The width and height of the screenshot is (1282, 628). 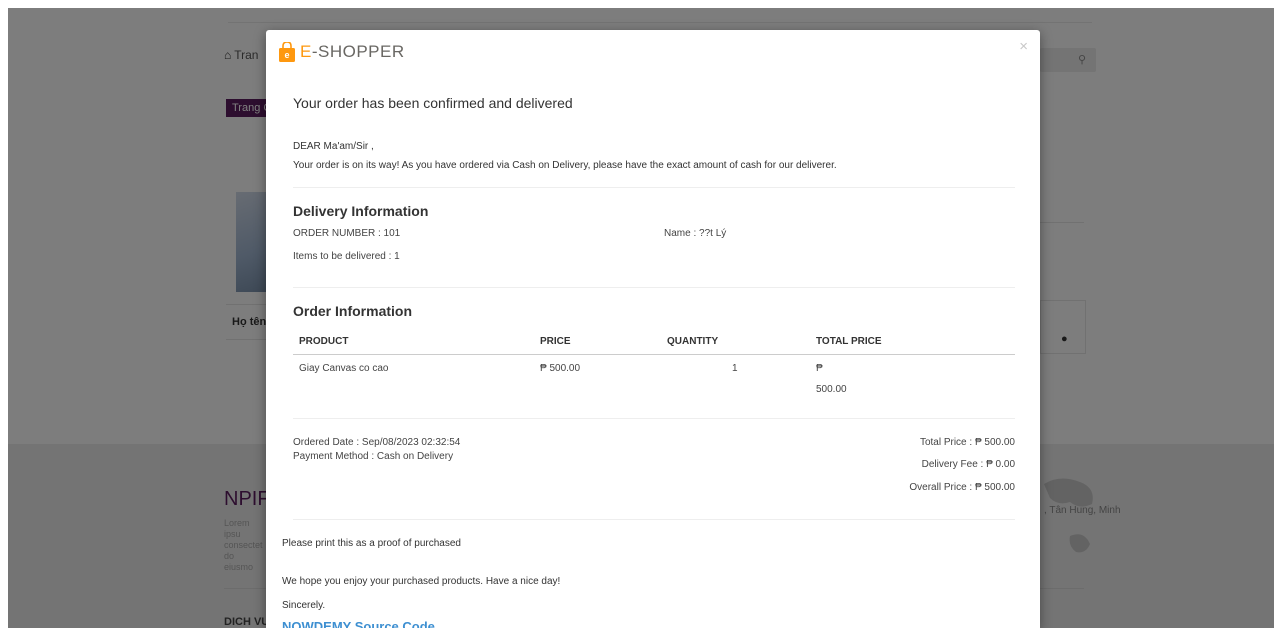 I want to click on company-name: NOWDEMY Source Code, so click(x=358, y=623).